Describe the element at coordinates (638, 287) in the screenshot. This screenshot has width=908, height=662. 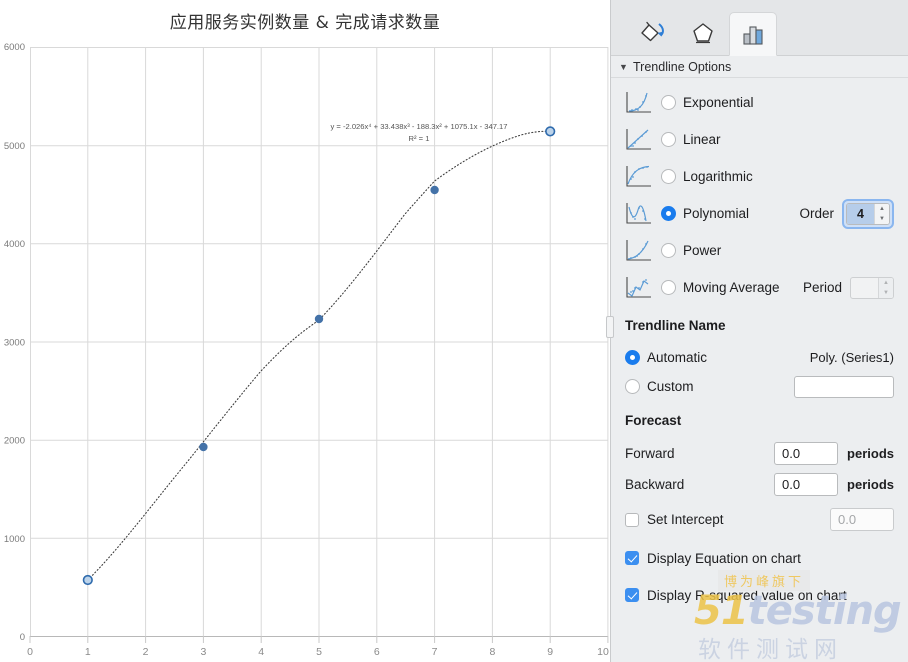
I see `moving-average-thumb-icon` at that location.